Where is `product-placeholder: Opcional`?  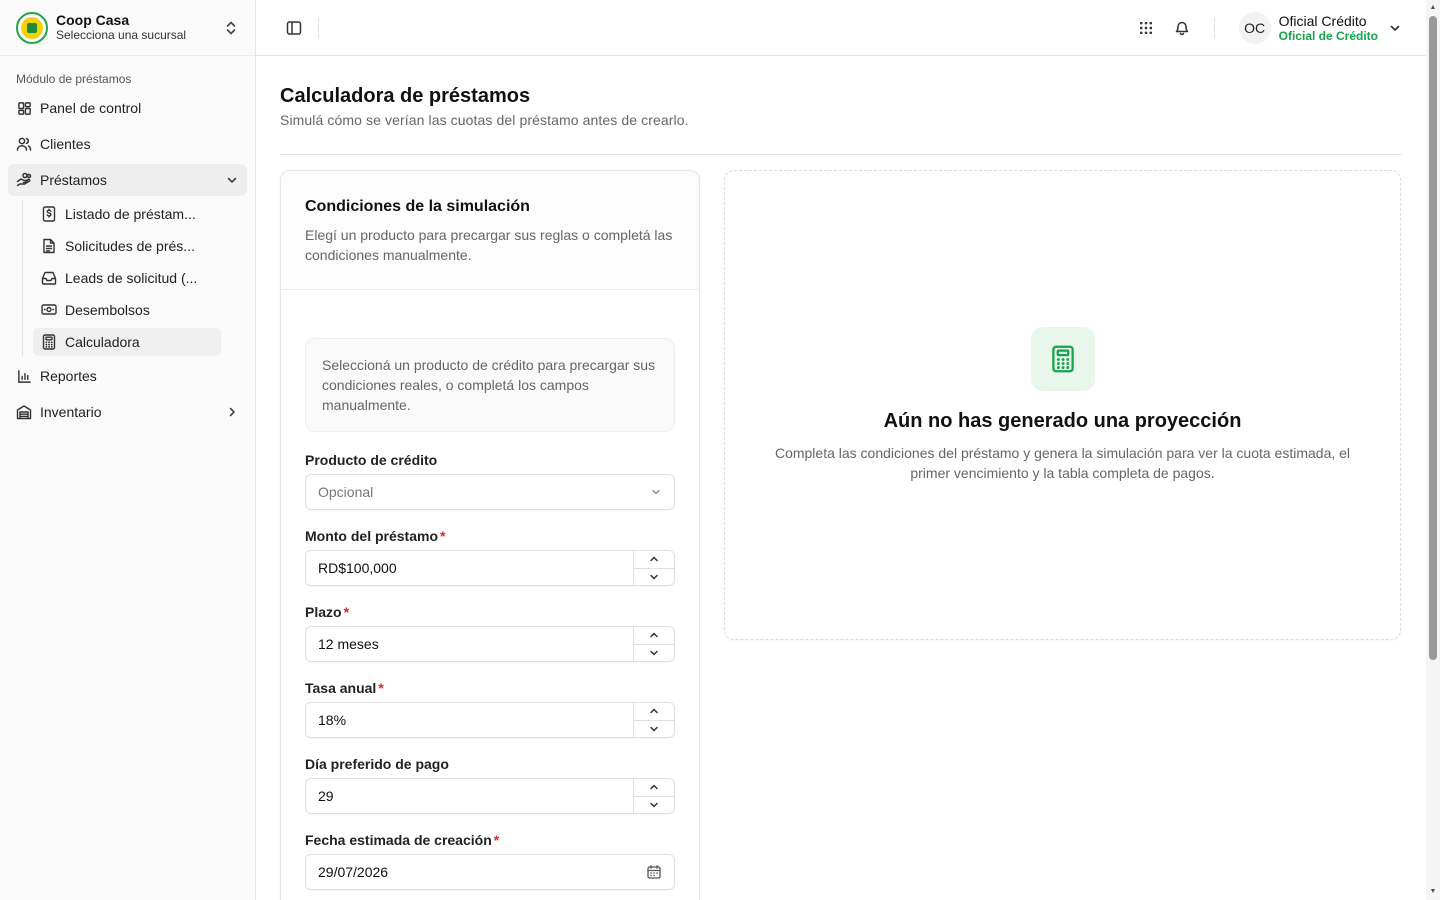 product-placeholder: Opcional is located at coordinates (346, 492).